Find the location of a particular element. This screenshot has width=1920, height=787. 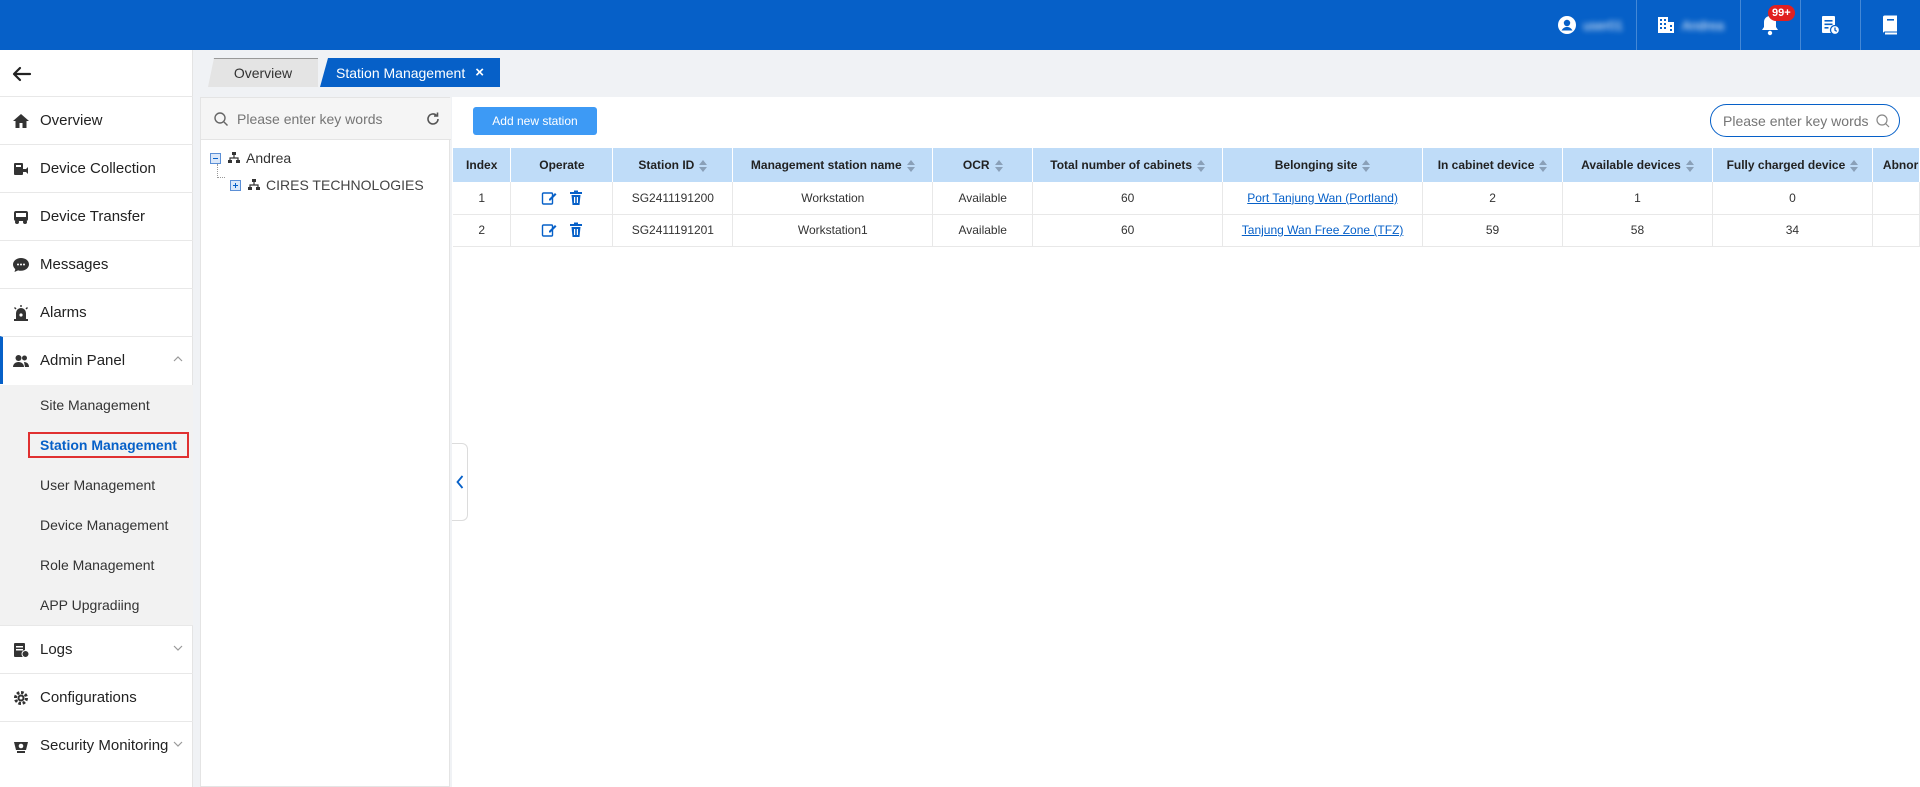

manual-button is located at coordinates (1890, 25).